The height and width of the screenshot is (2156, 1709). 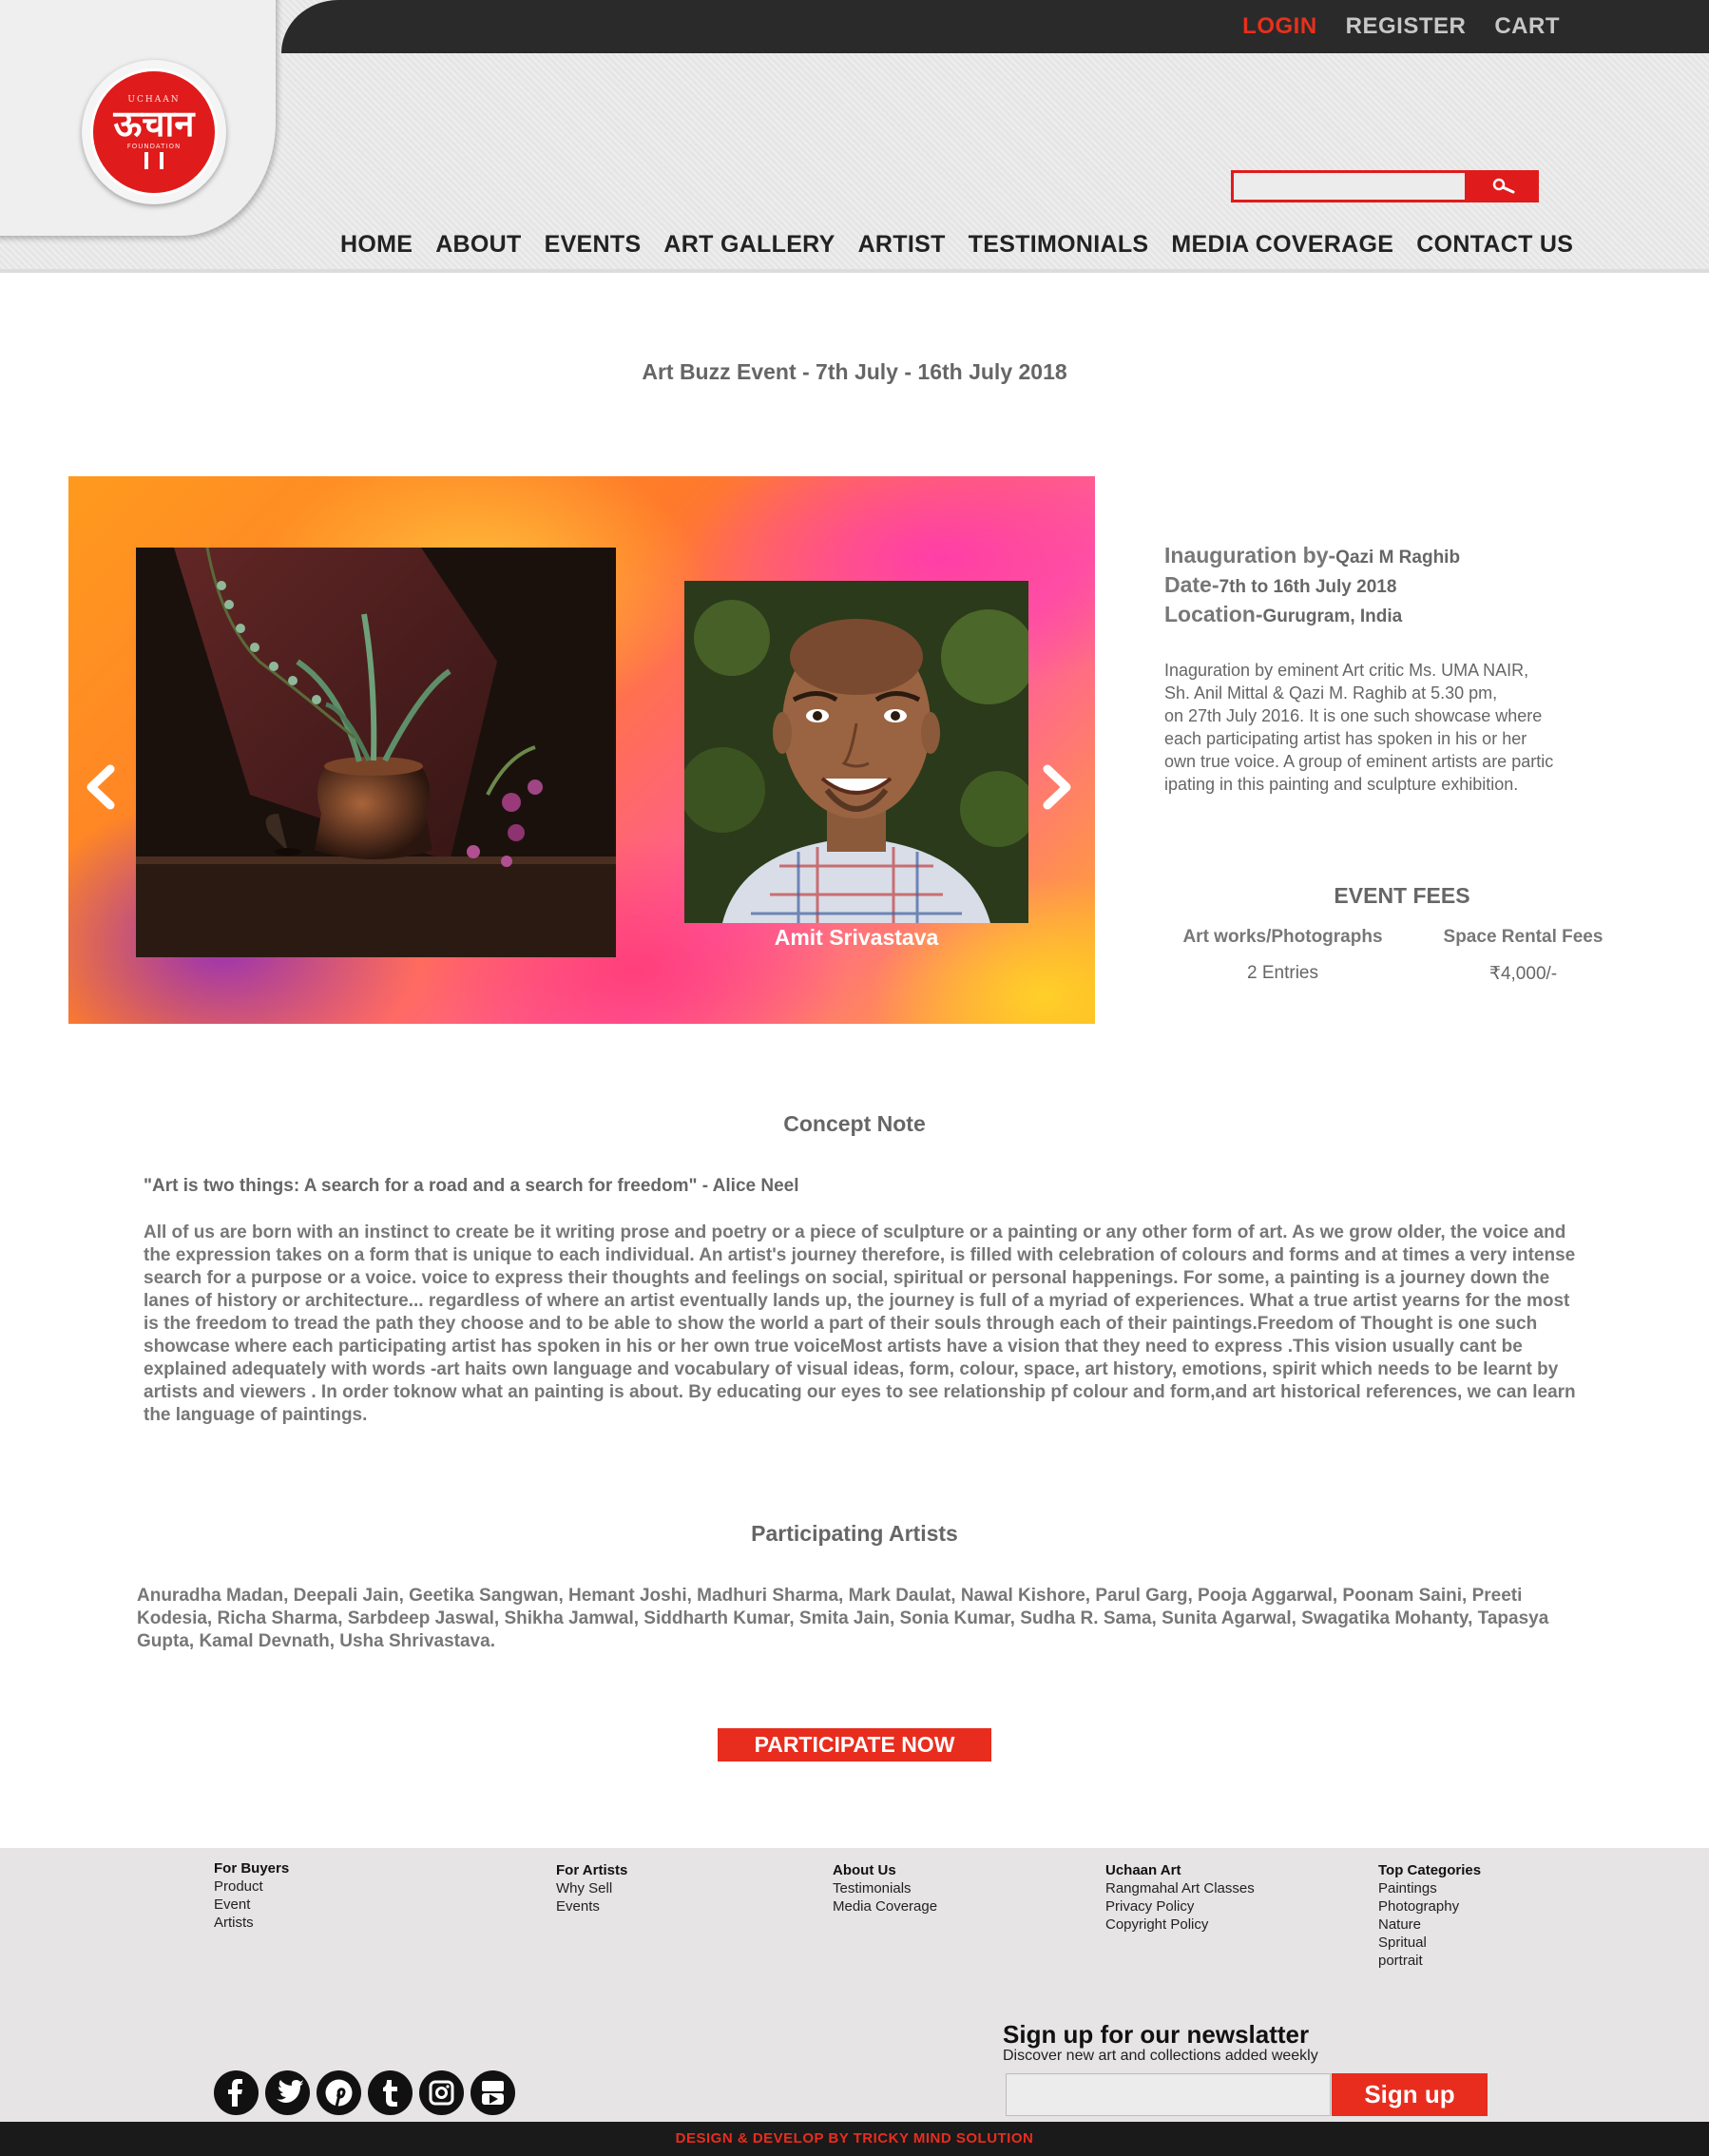 What do you see at coordinates (855, 1744) in the screenshot?
I see `participate-now-button: PARTICIPATE NOW` at bounding box center [855, 1744].